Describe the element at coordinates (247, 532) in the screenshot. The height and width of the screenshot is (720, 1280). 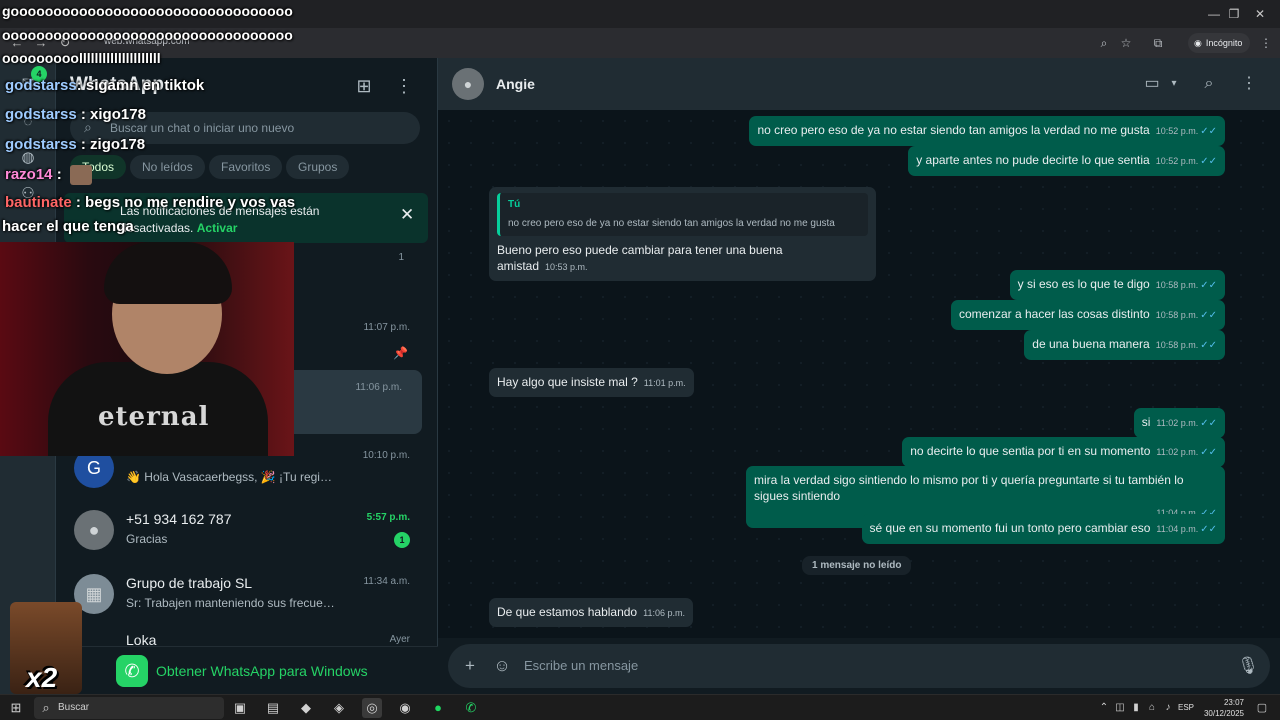
I see `chat-list-item: ● +51 934 162 787 Gracias 5:57 p.m. 1` at that location.